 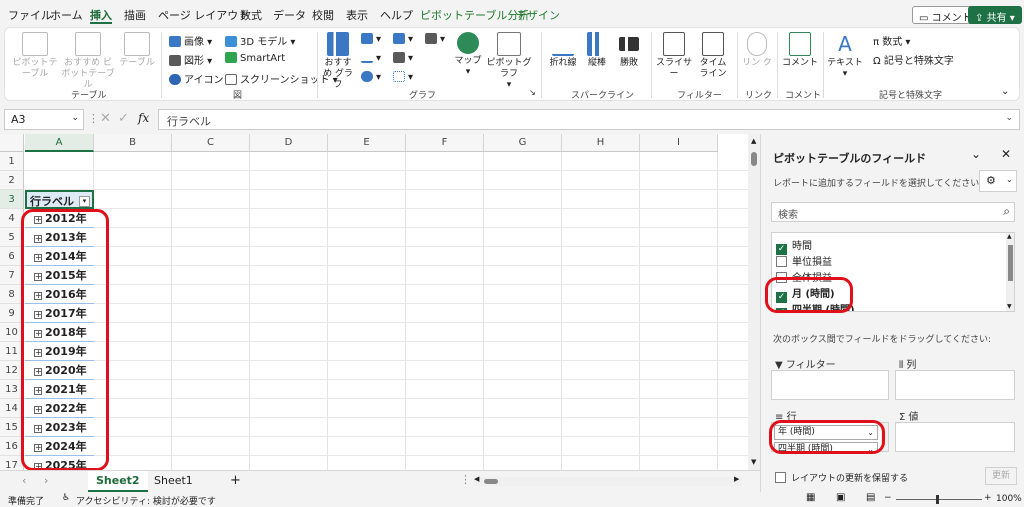 What do you see at coordinates (1005, 91) in the screenshot?
I see `ribbon-collapse-icon: ⌄` at bounding box center [1005, 91].